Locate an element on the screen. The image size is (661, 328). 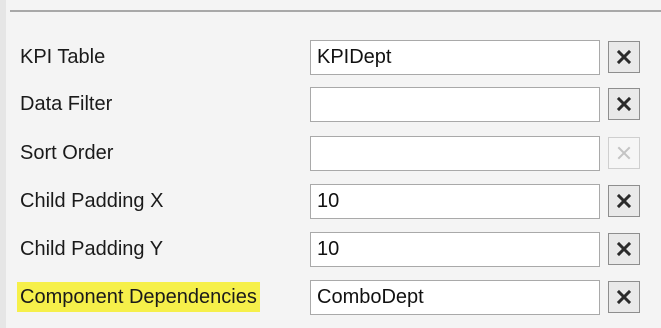
property-row-kpi-table: KPI Table KPIDept is located at coordinates (330, 57).